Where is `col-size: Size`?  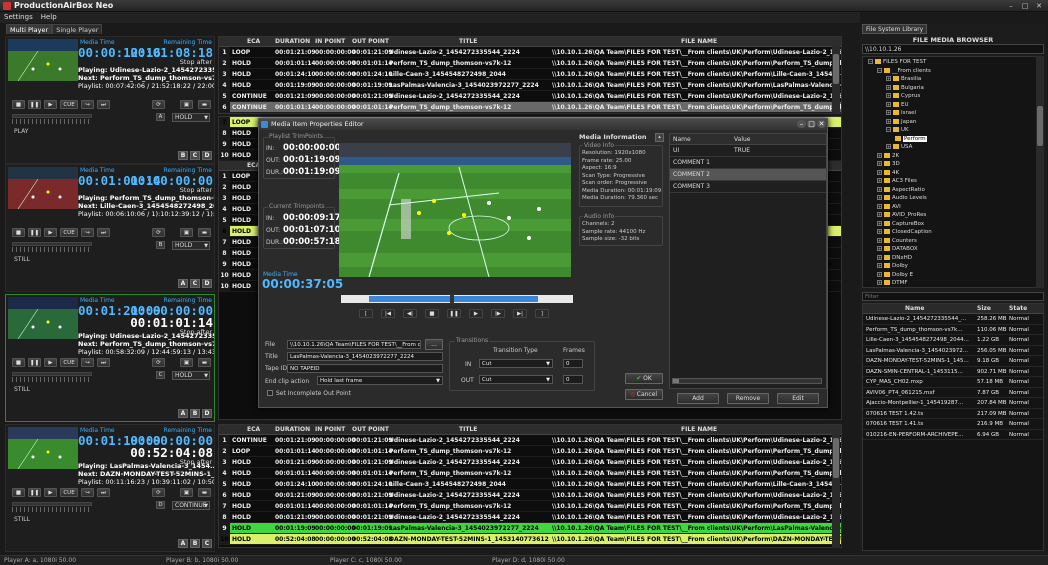
col-size: Size is located at coordinates (984, 308).